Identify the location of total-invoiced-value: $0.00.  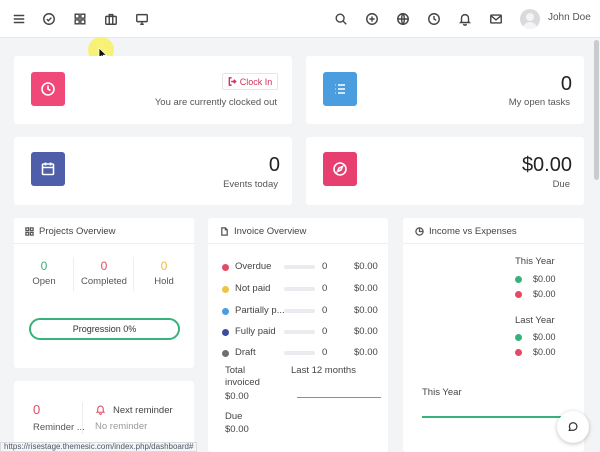
(237, 396).